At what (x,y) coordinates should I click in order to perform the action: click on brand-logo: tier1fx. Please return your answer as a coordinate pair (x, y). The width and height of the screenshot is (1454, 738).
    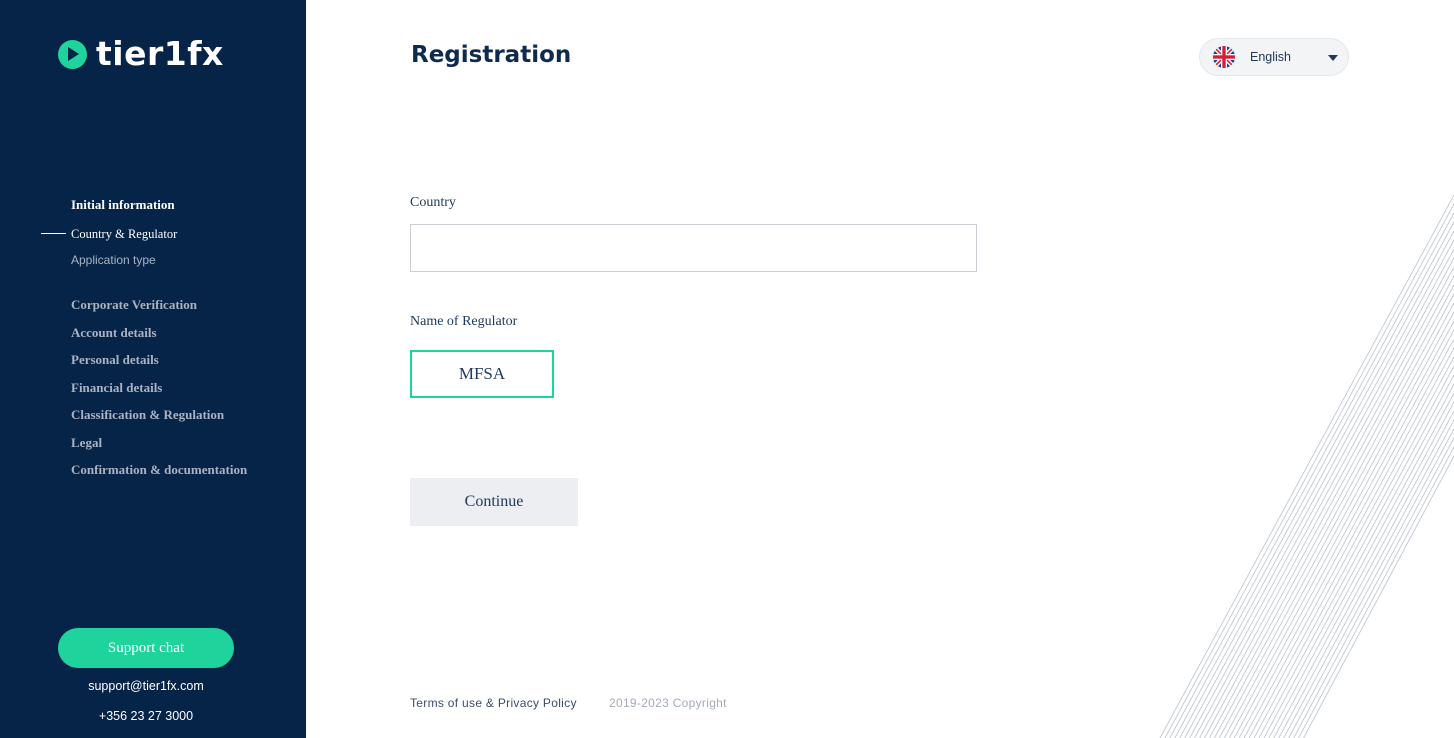
    Looking at the image, I should click on (141, 54).